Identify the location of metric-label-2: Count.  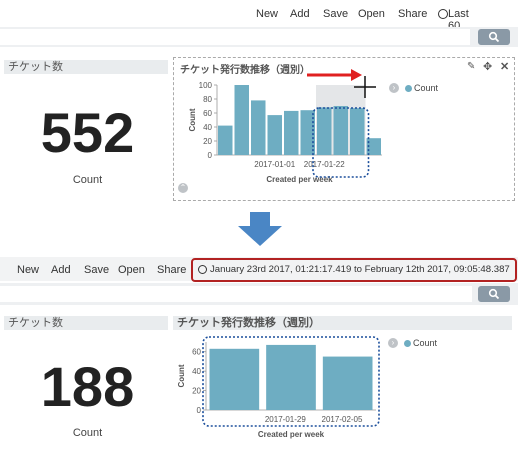
(87, 433).